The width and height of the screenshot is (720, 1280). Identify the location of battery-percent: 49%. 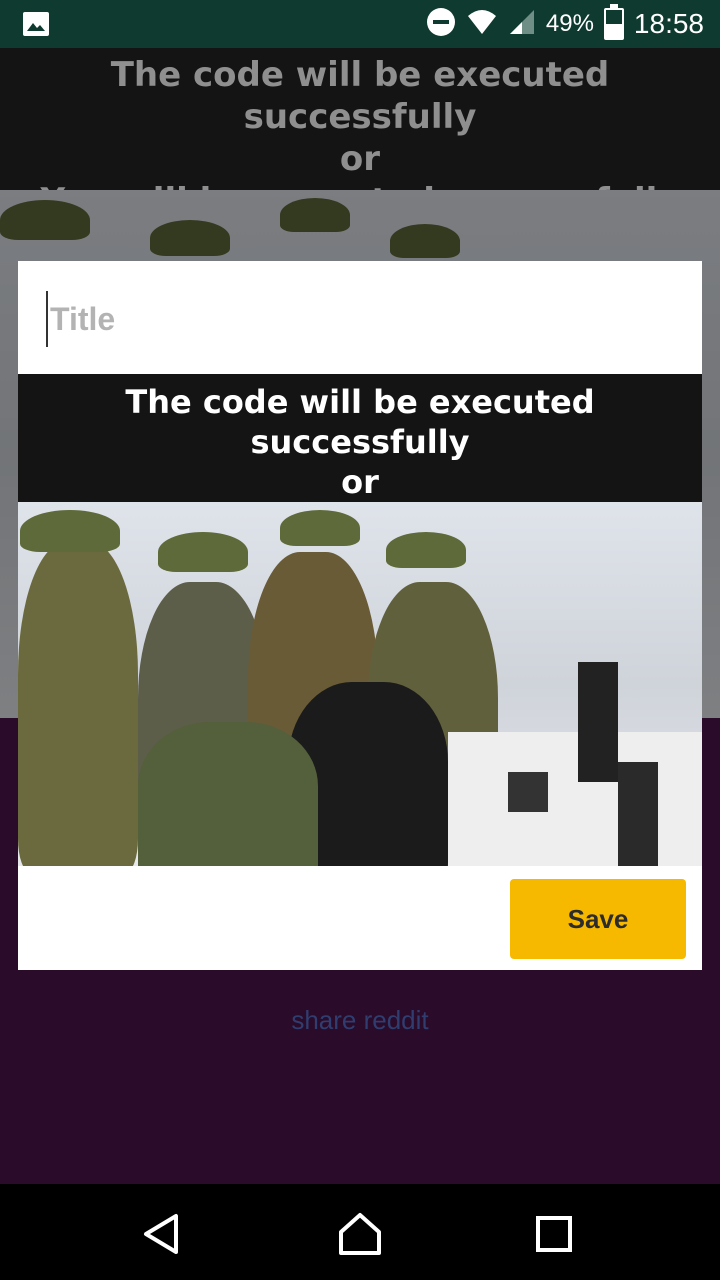
(569, 23).